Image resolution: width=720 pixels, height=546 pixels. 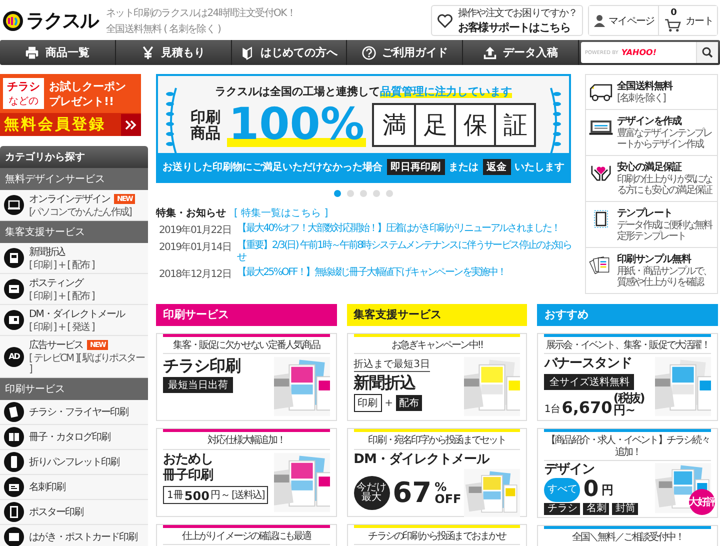 I want to click on product-title: バナースタンド, so click(x=588, y=364).